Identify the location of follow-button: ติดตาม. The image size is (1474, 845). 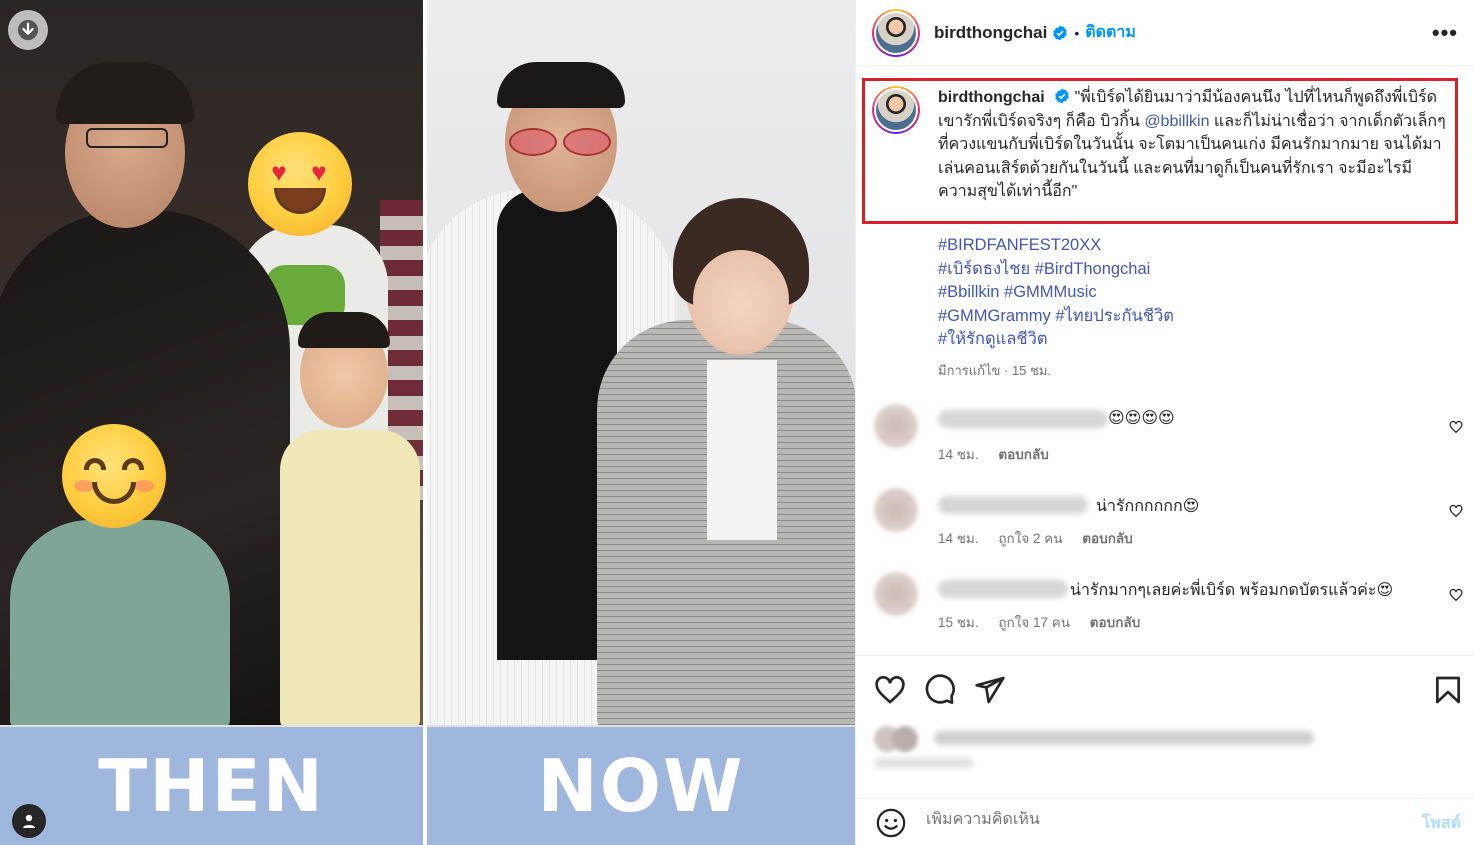
(1110, 32).